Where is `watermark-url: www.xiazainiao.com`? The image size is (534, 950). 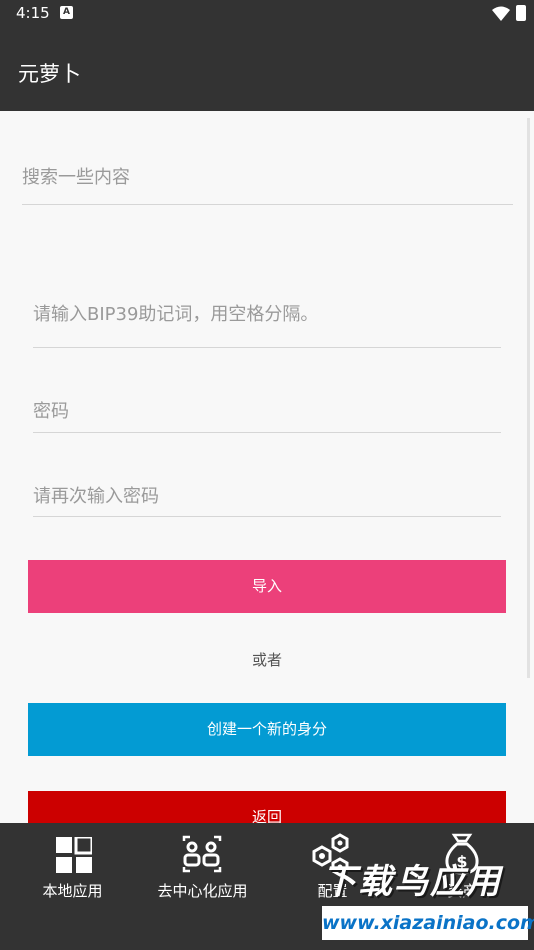 watermark-url: www.xiazainiao.com is located at coordinates (428, 923).